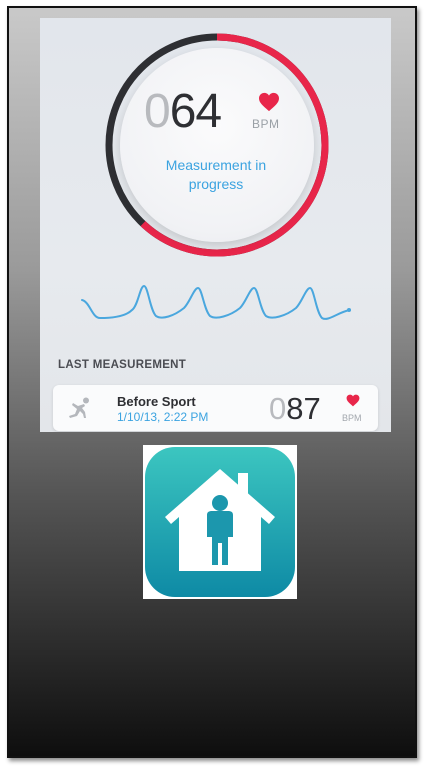 This screenshot has height=770, width=428. Describe the element at coordinates (216, 302) in the screenshot. I see `pulse-waveform` at that location.